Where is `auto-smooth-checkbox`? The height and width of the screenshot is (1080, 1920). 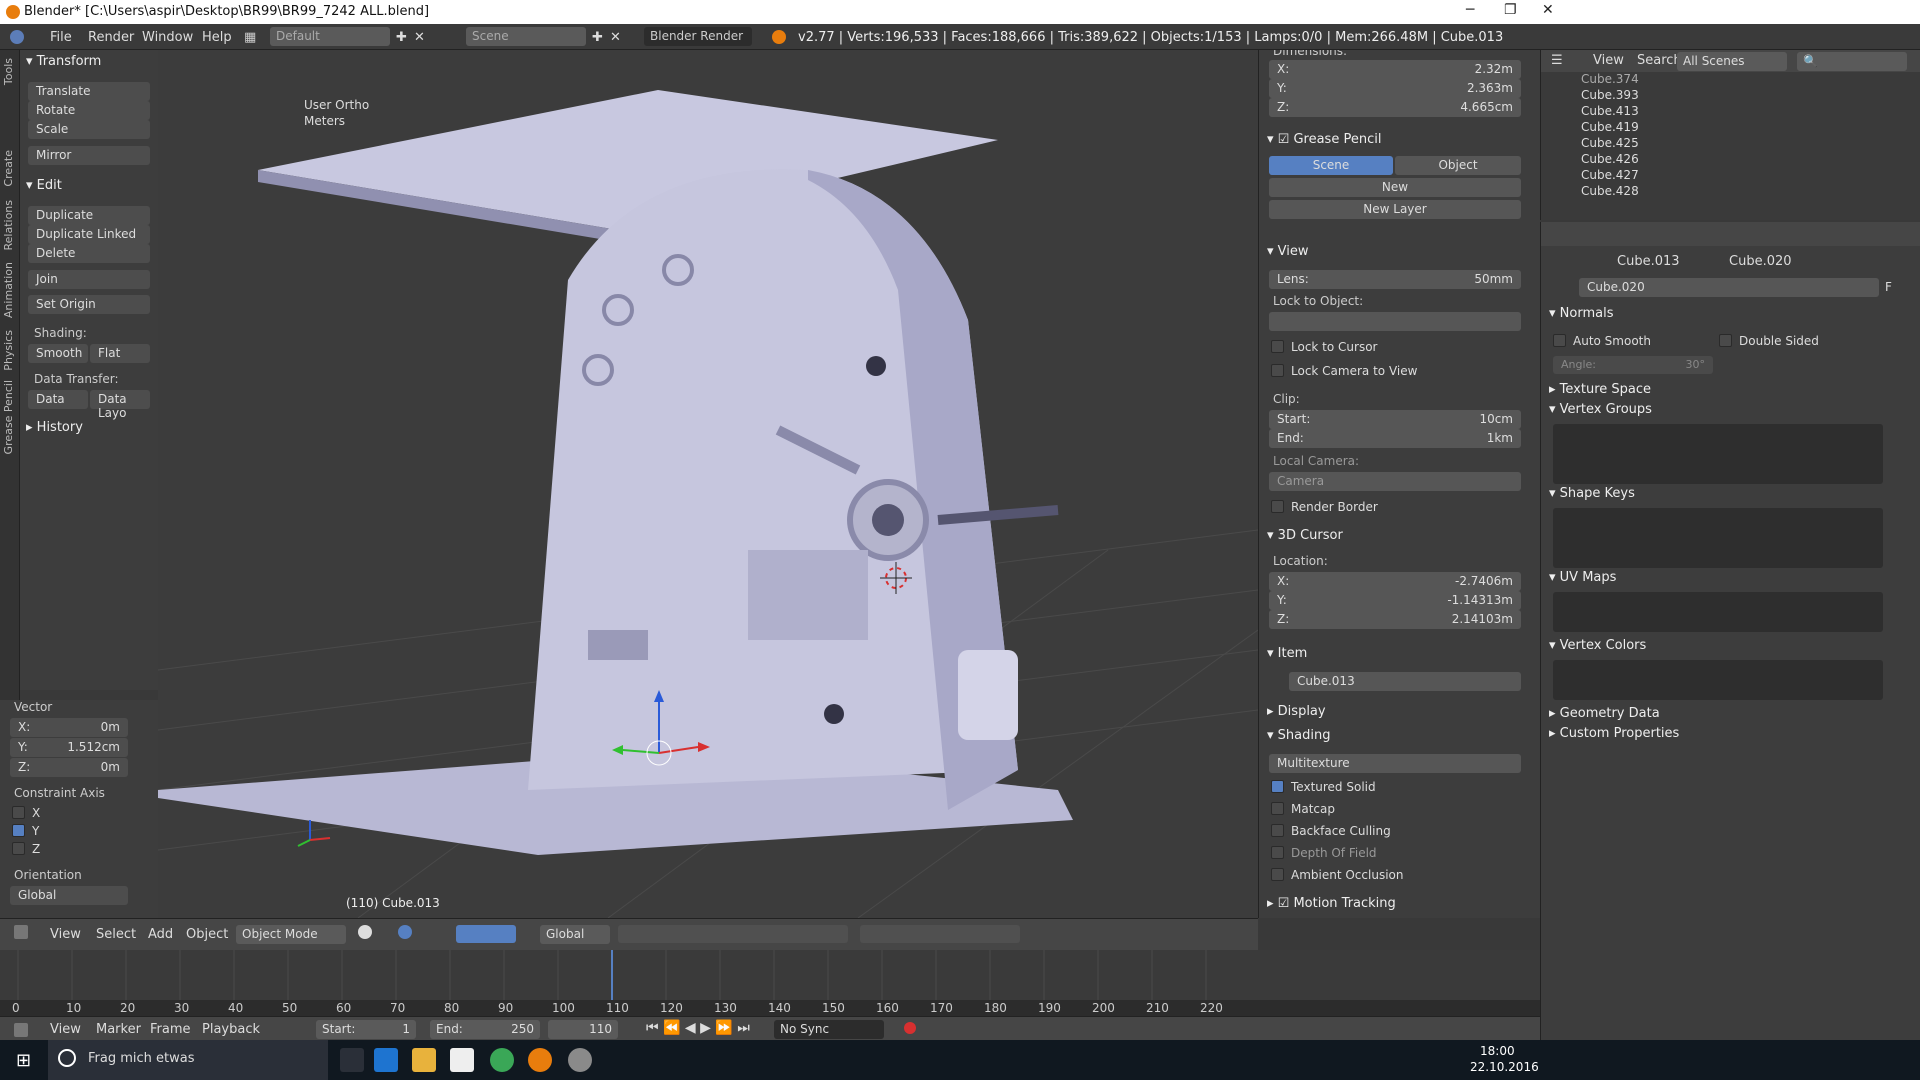 auto-smooth-checkbox is located at coordinates (1559, 340).